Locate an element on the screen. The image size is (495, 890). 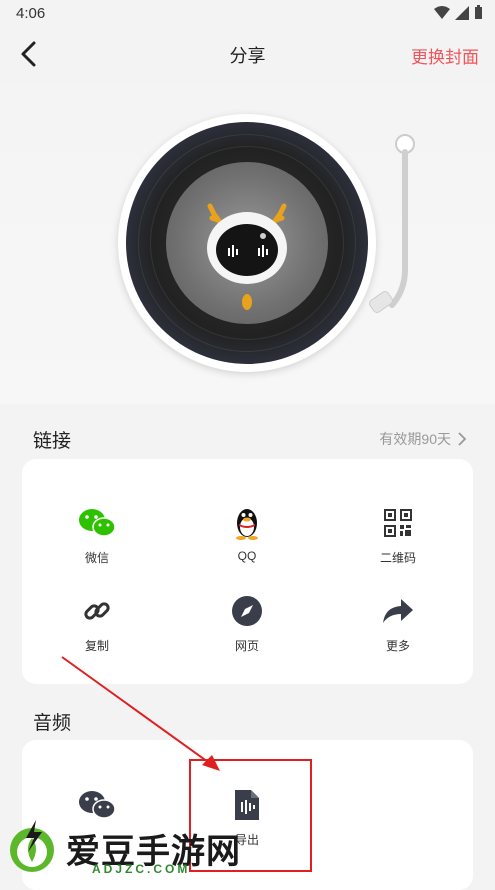
watermark: 爱豆手游网 ADJZC.COM is located at coordinates (126, 848).